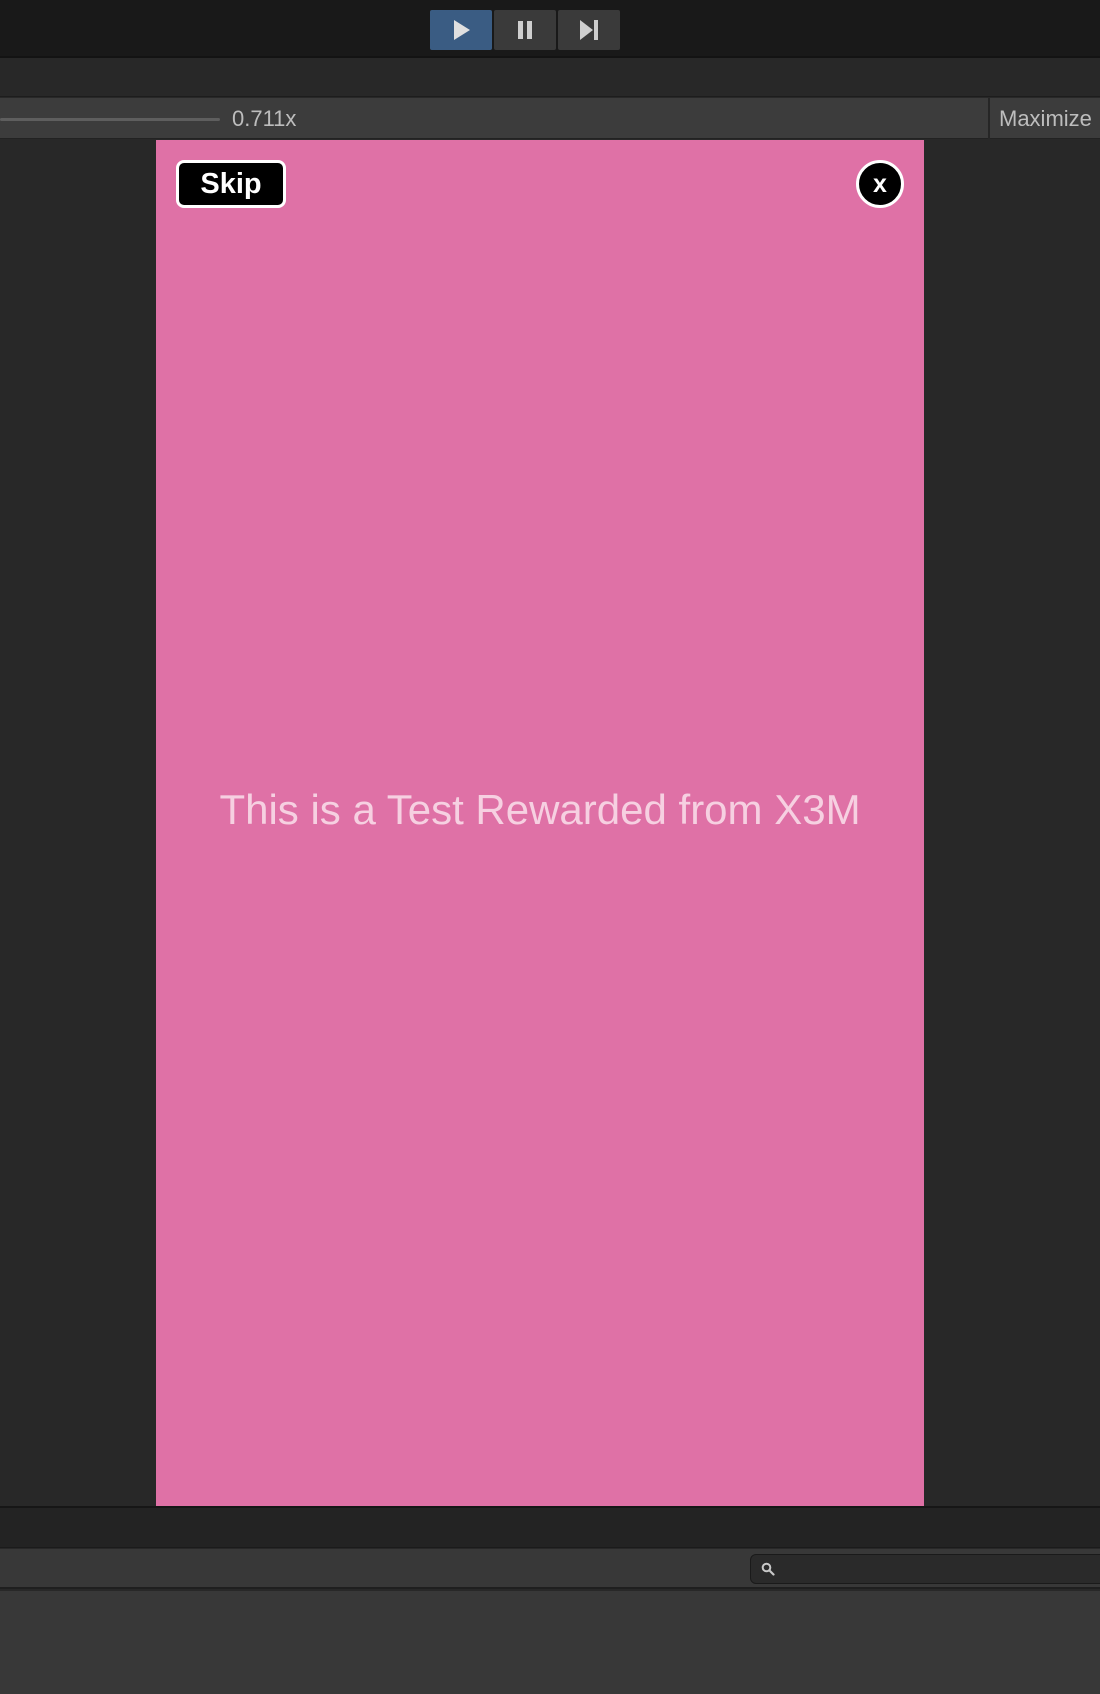  I want to click on scale-value: 0.711x, so click(264, 118).